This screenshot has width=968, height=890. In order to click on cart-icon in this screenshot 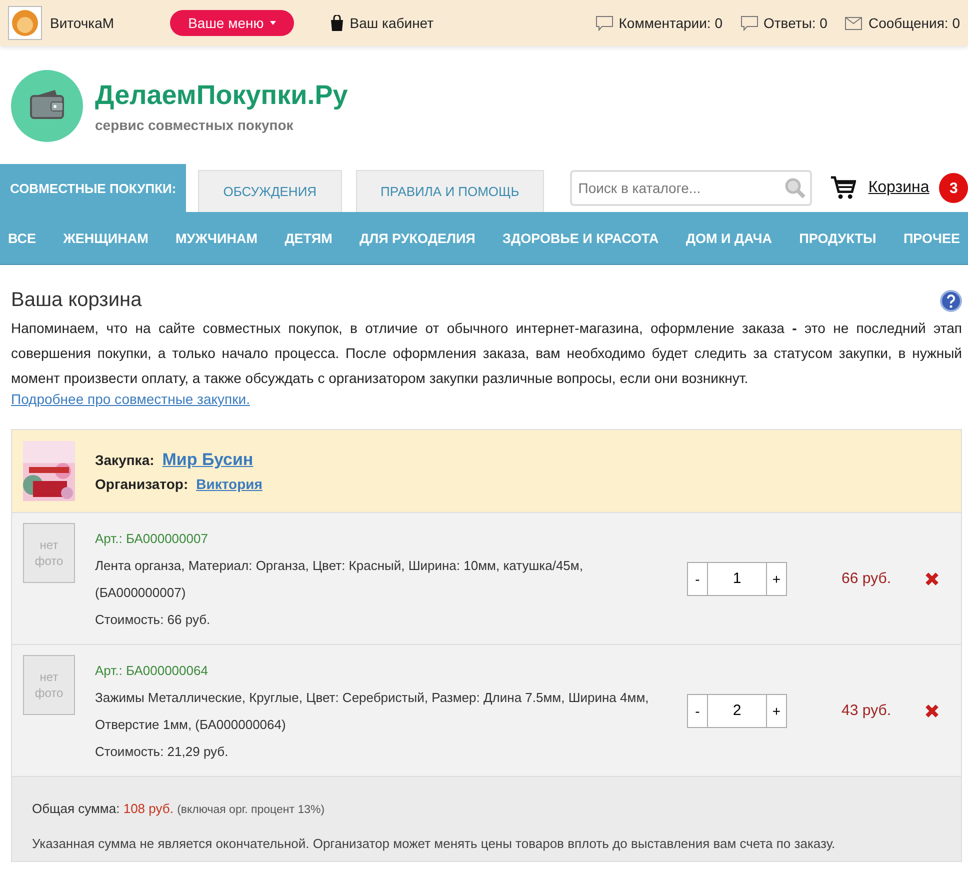, I will do `click(843, 188)`.